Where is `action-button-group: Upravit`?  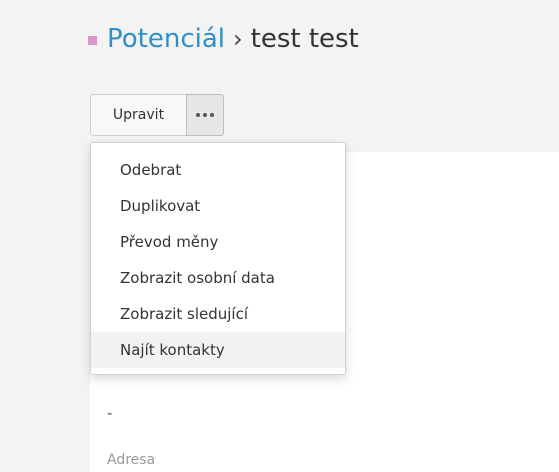
action-button-group: Upravit is located at coordinates (157, 115).